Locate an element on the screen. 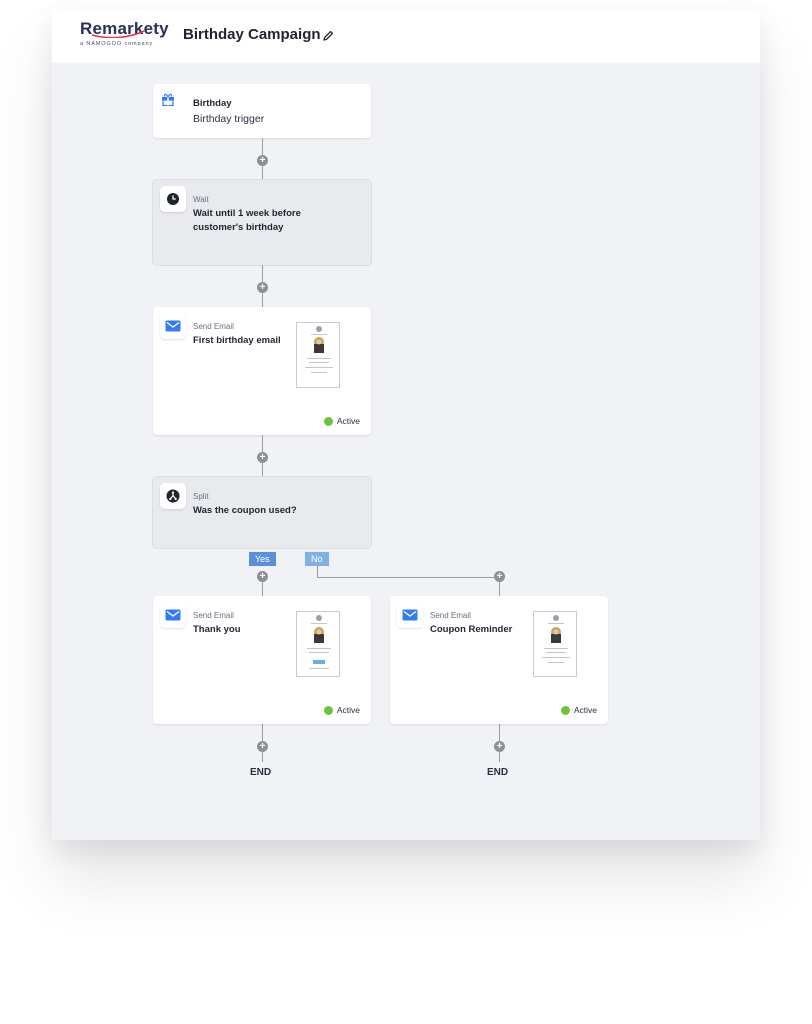  trigger-node: Birthday Birthday trigger is located at coordinates (262, 111).